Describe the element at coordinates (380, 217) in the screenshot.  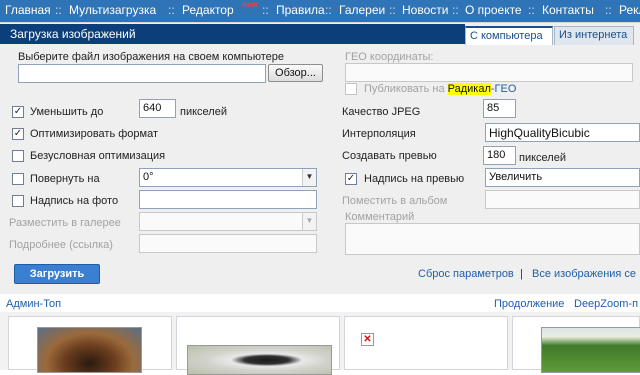
I see `comment-label: Комментарий` at that location.